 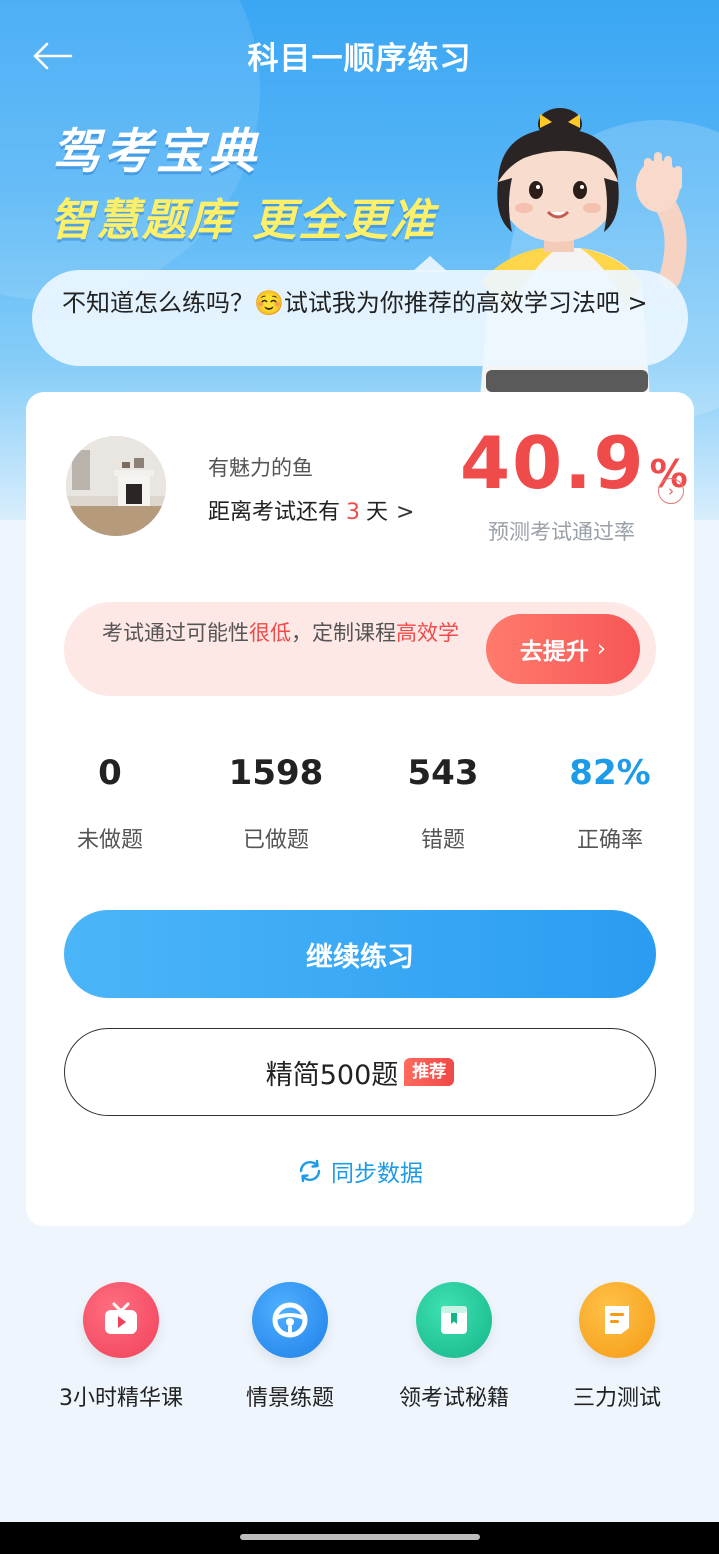 What do you see at coordinates (121, 1320) in the screenshot?
I see `play-video-icon` at bounding box center [121, 1320].